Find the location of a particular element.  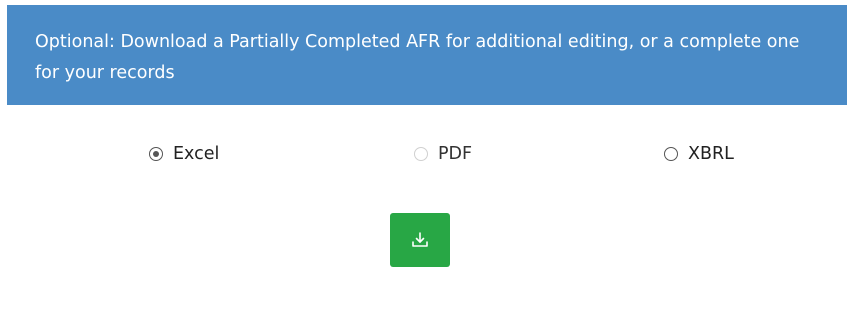

pdf-radio is located at coordinates (421, 154).